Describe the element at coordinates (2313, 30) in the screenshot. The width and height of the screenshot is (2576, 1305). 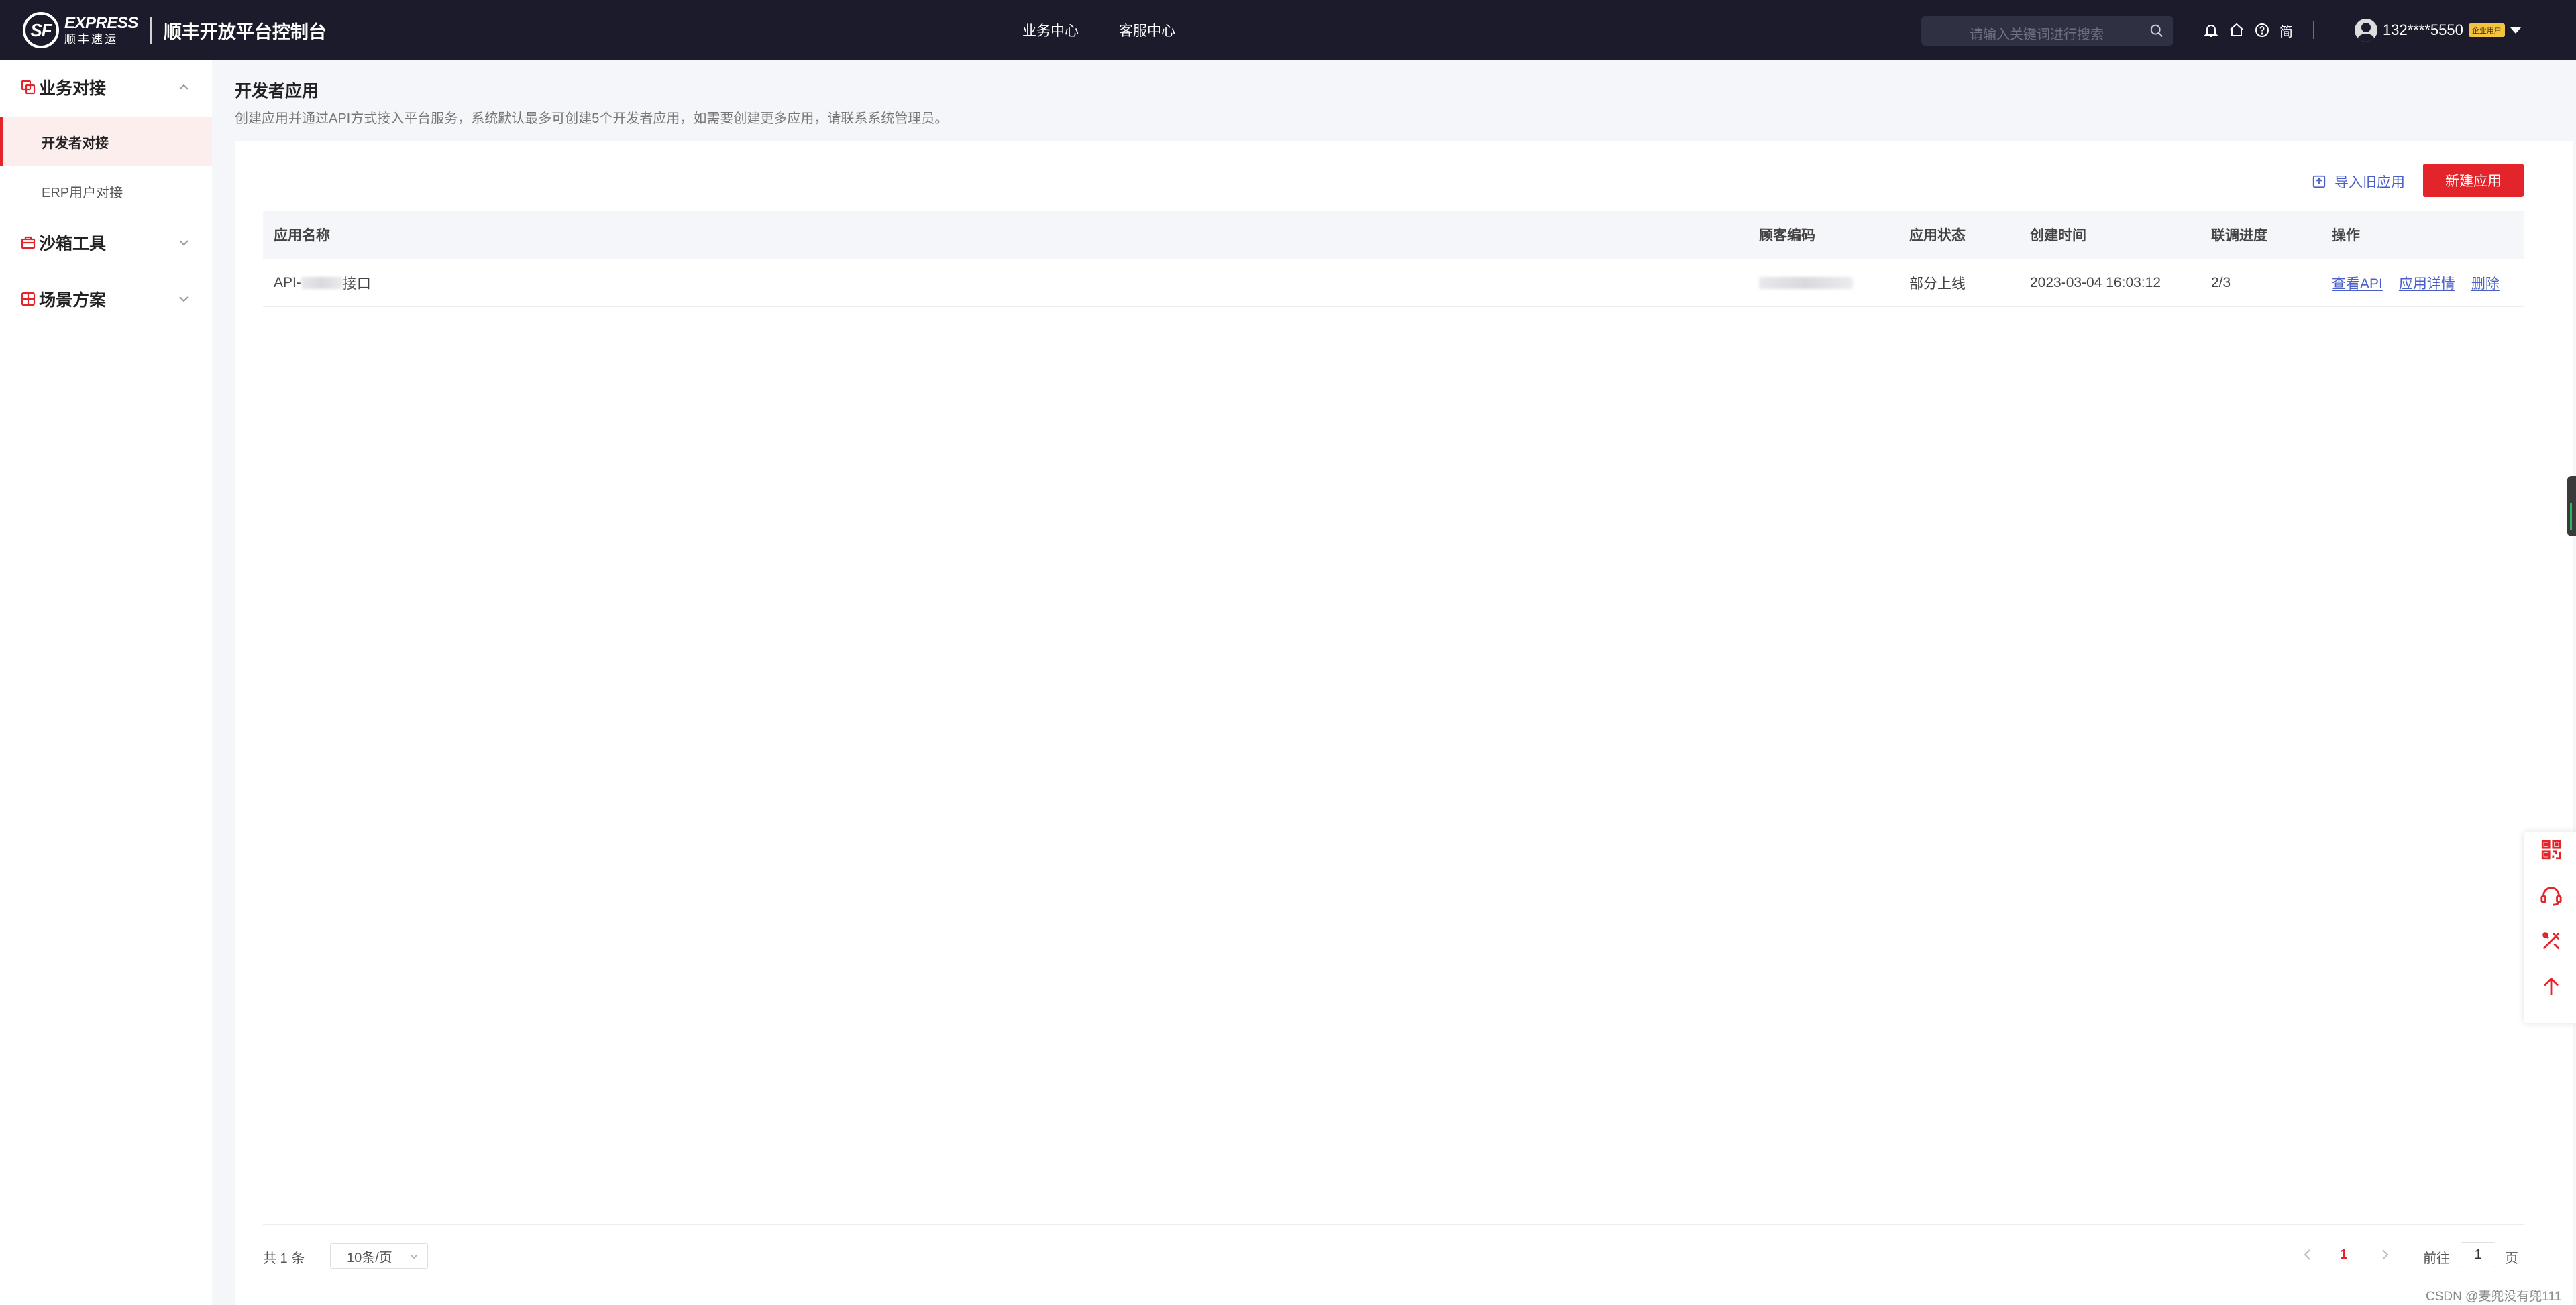
I see `header-divider` at that location.